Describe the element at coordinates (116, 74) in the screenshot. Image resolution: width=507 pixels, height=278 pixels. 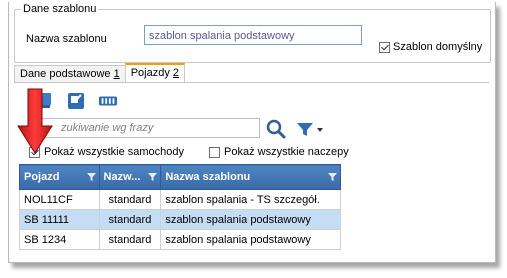
I see `tab-basic-data-key: 1` at that location.